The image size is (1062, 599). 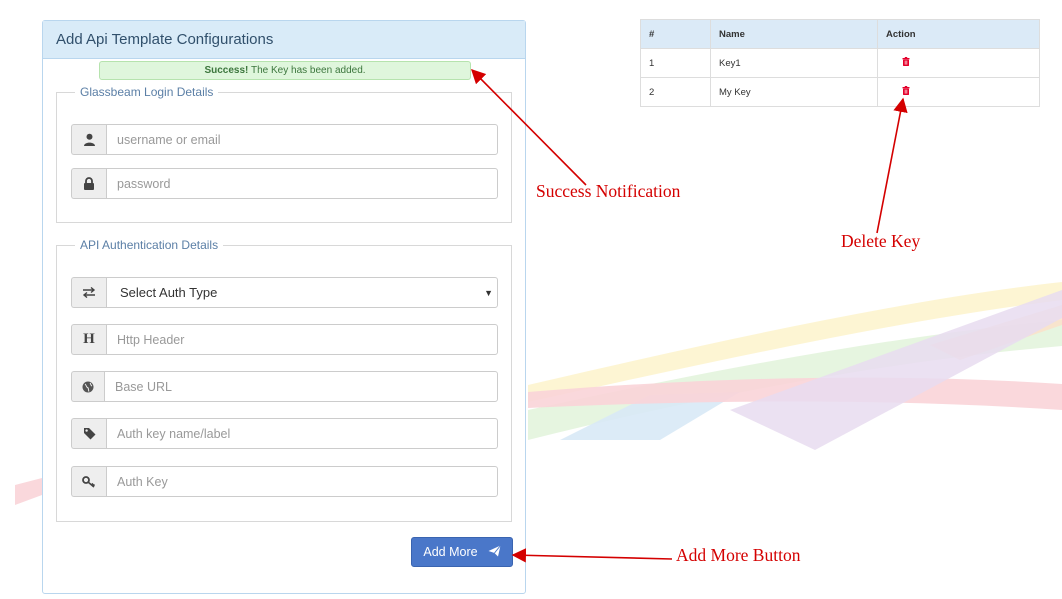 I want to click on chevron-down-icon: ▼, so click(x=488, y=292).